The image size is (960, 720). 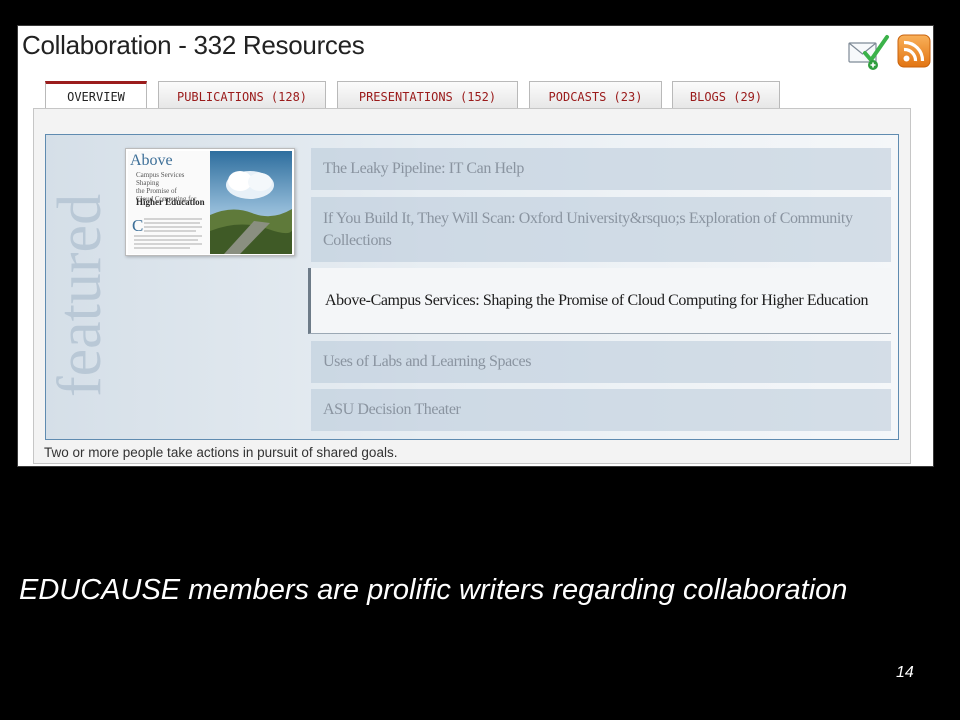 What do you see at coordinates (427, 95) in the screenshot?
I see `tab-presentations: PRESENTATIONS (152)` at bounding box center [427, 95].